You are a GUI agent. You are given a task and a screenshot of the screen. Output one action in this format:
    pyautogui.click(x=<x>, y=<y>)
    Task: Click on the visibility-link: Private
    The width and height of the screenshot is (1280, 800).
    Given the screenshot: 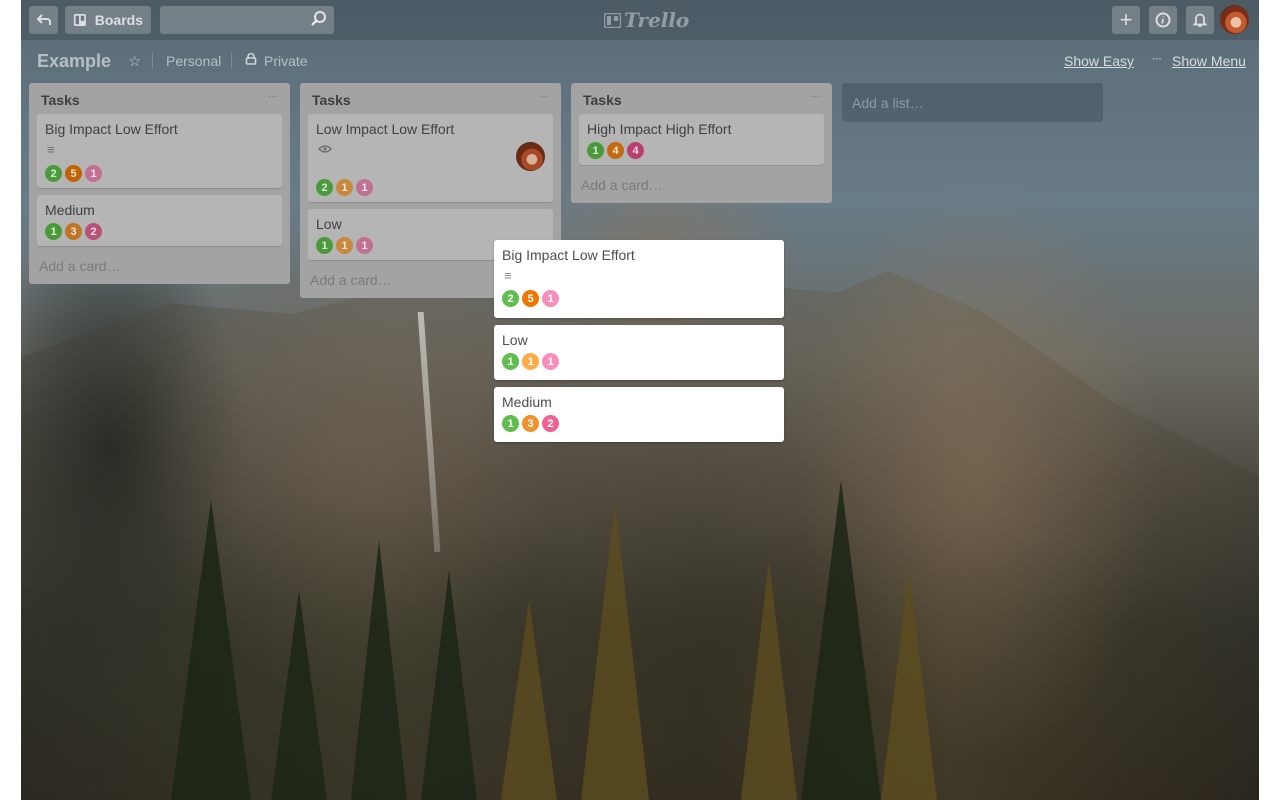 What is the action you would take?
    pyautogui.click(x=286, y=61)
    